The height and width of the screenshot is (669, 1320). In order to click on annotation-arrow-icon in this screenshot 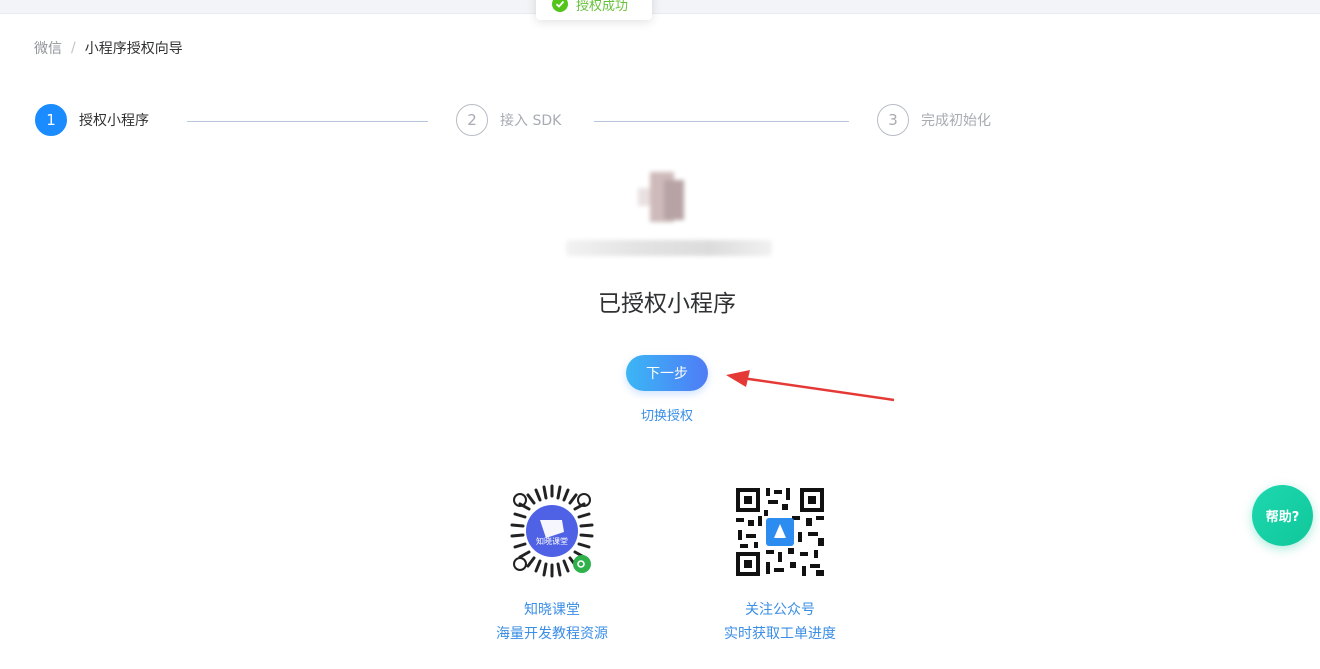, I will do `click(810, 386)`.